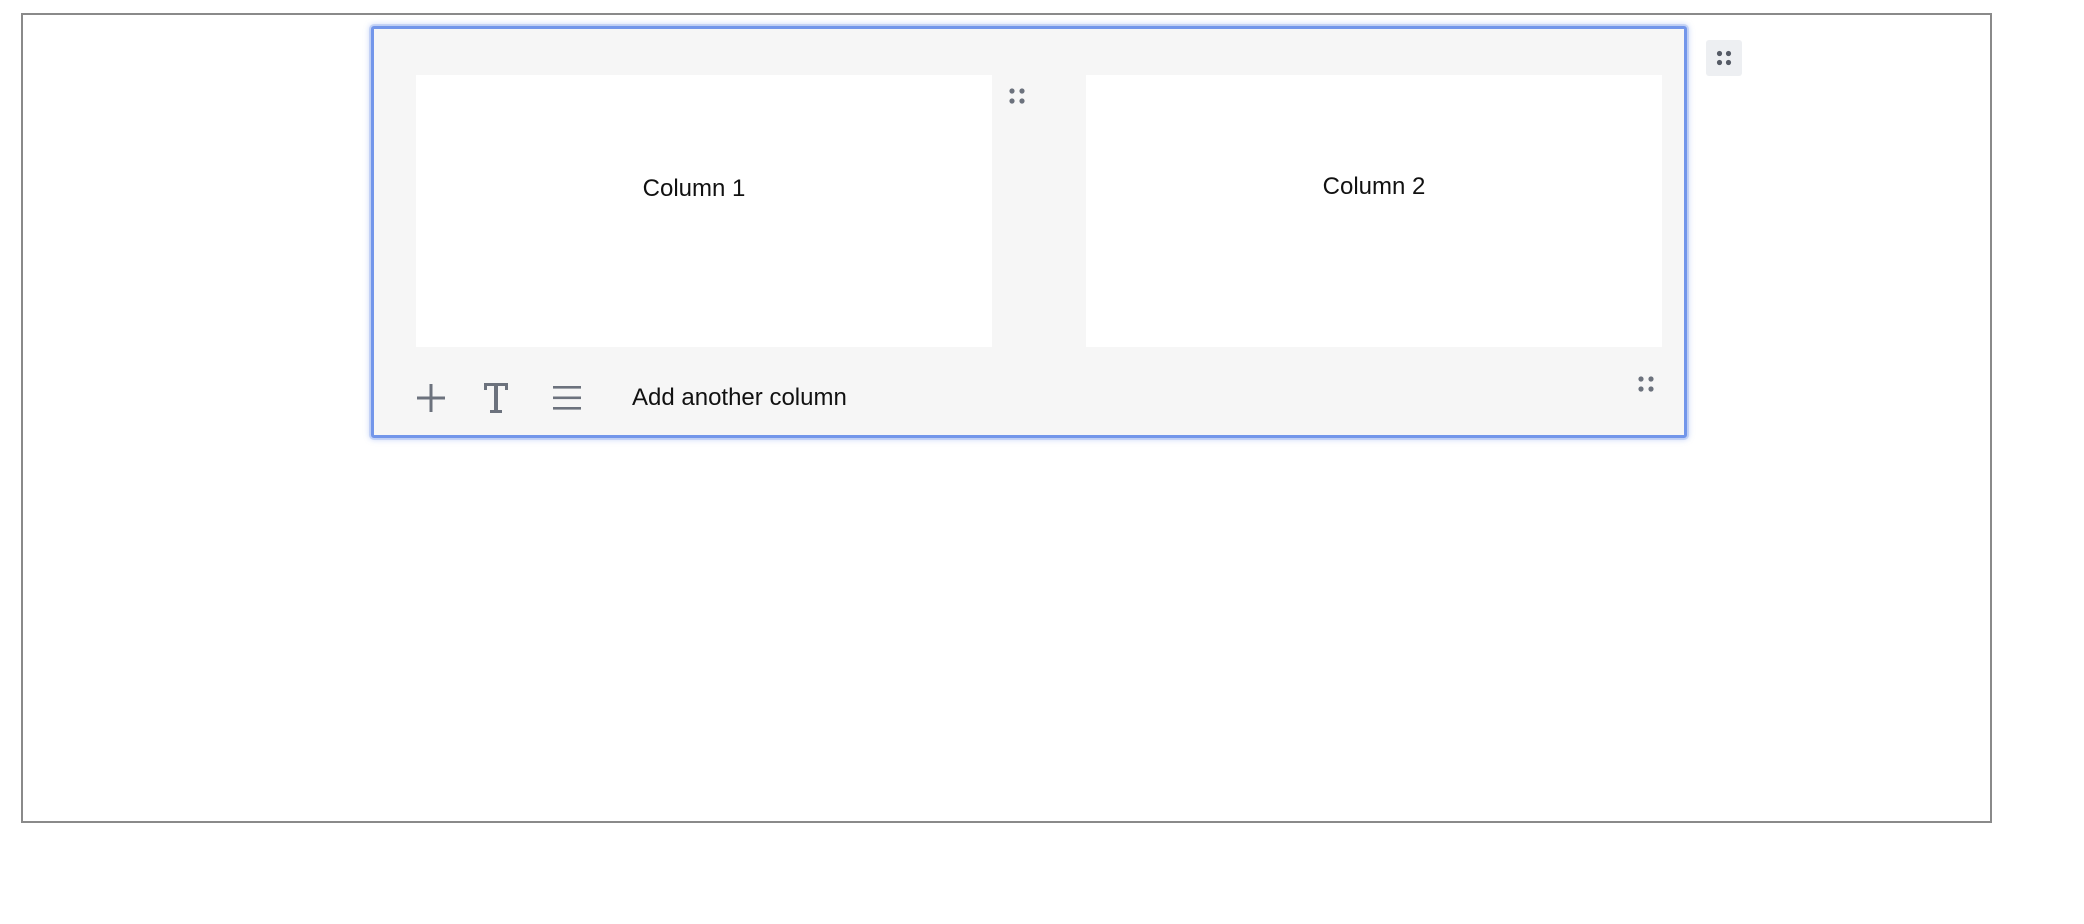  What do you see at coordinates (1374, 211) in the screenshot?
I see `column-2: Column 2` at bounding box center [1374, 211].